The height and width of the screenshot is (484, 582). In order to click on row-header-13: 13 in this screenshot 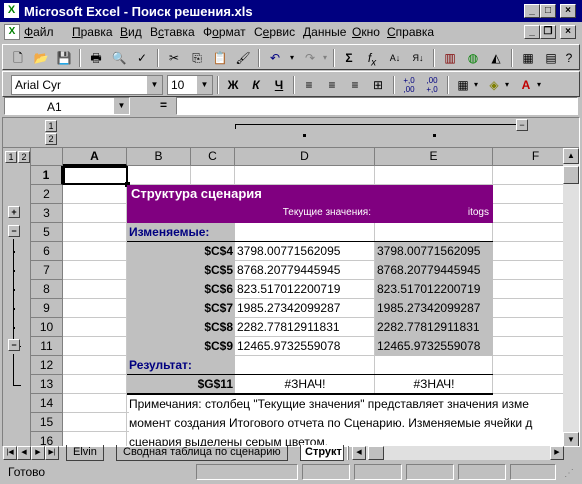, I will do `click(47, 384)`.